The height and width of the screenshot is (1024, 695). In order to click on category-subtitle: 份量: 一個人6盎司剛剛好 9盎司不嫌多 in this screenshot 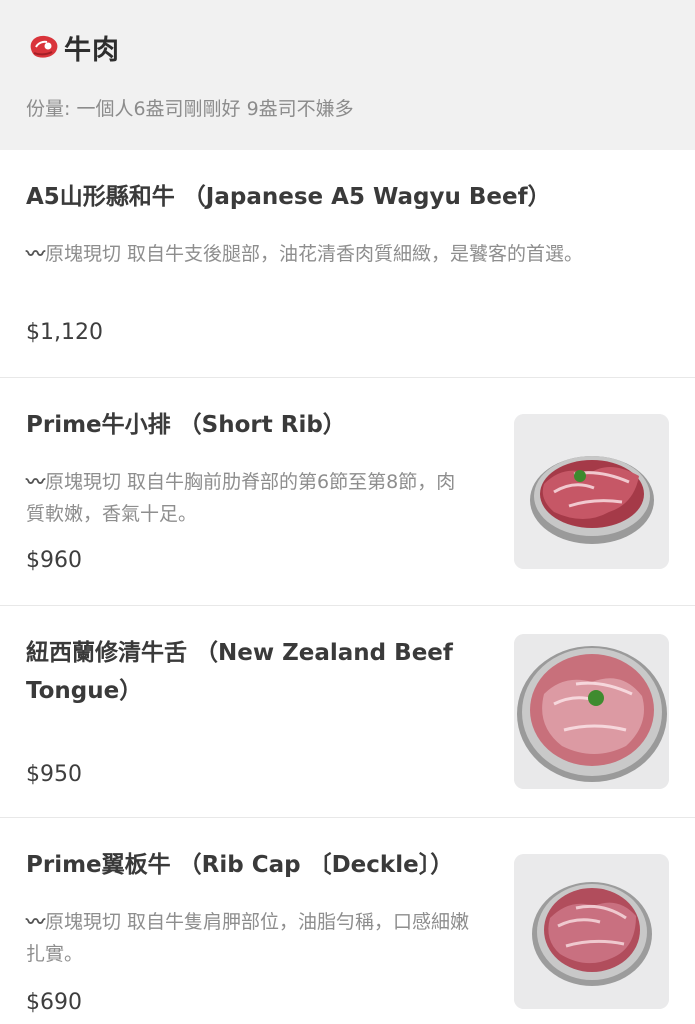, I will do `click(190, 109)`.